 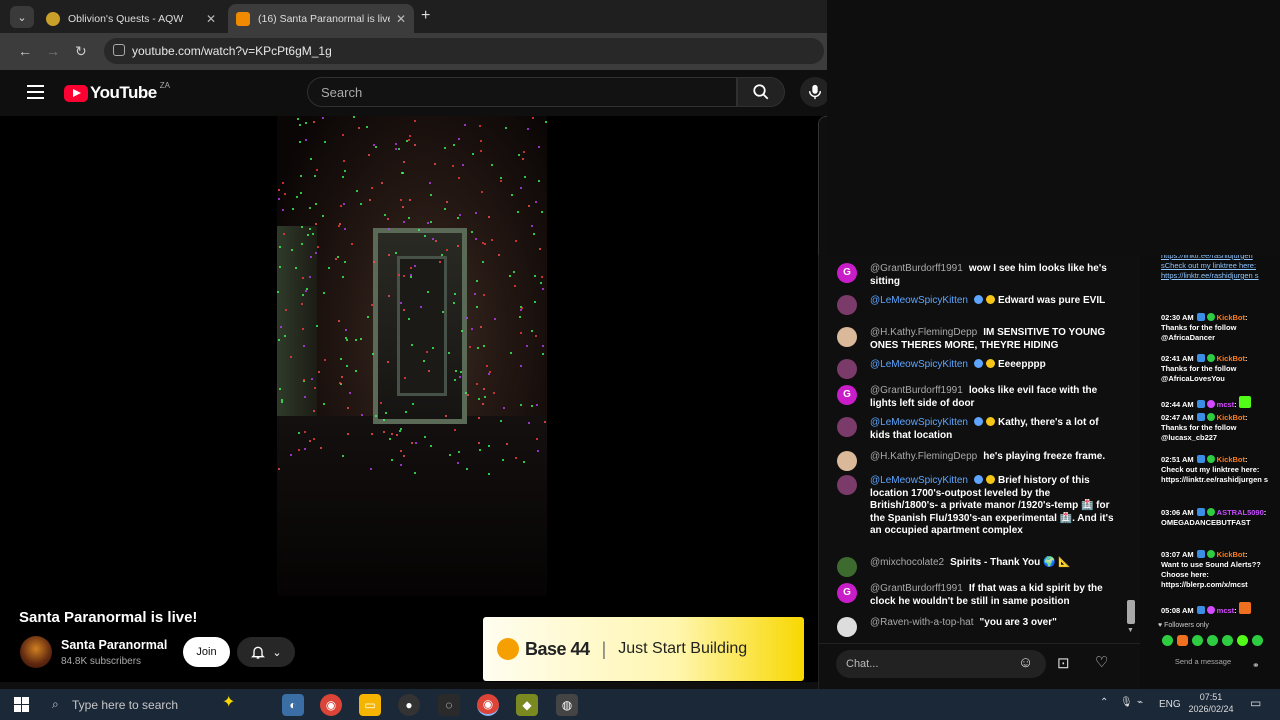 What do you see at coordinates (1177, 512) in the screenshot?
I see `kick-timestamp: 03:06 AM` at bounding box center [1177, 512].